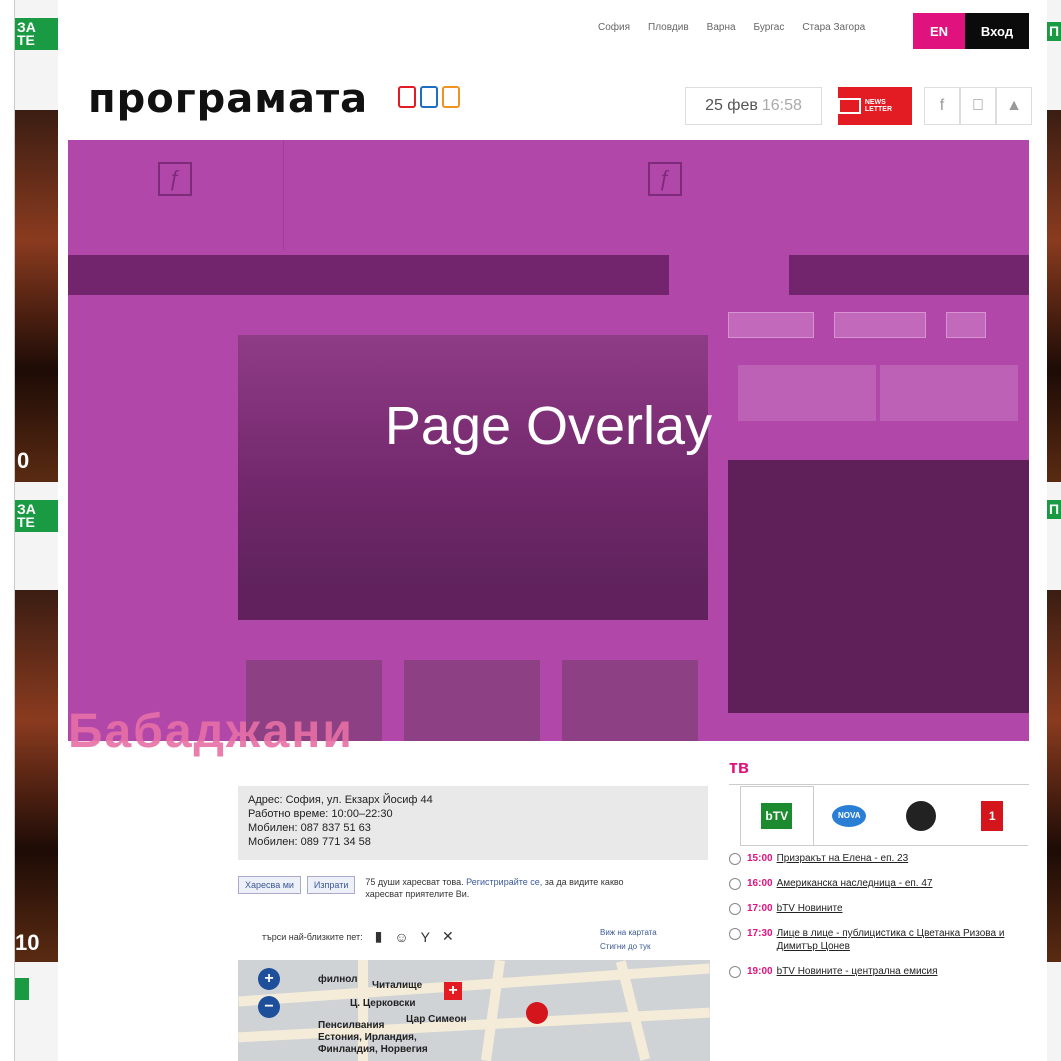 Image resolution: width=1061 pixels, height=1061 pixels. I want to click on search-field, so click(771, 325).